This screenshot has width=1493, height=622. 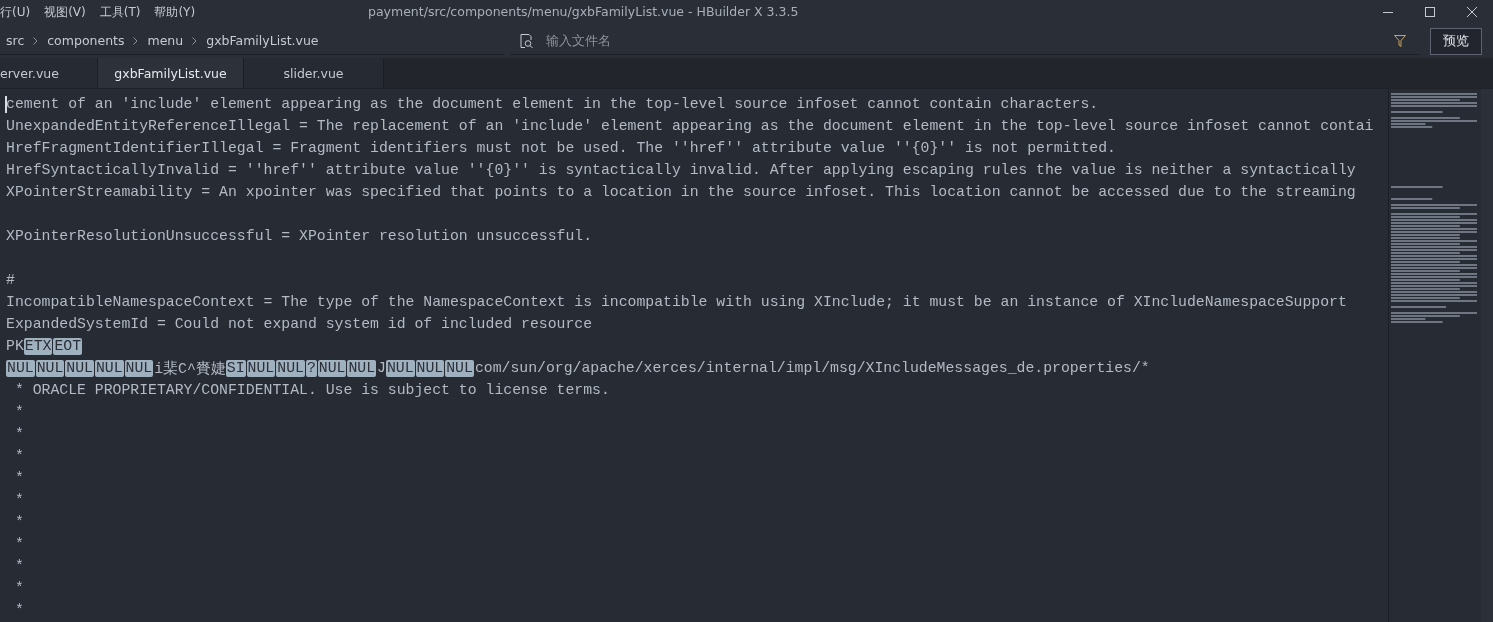 What do you see at coordinates (676, 302) in the screenshot?
I see `code-line: IncompatibleNamespaceContext = The type of the NamespaceContext is incompatible with using XInclude; it must be an instance of XIncludeNamespaceSupport` at bounding box center [676, 302].